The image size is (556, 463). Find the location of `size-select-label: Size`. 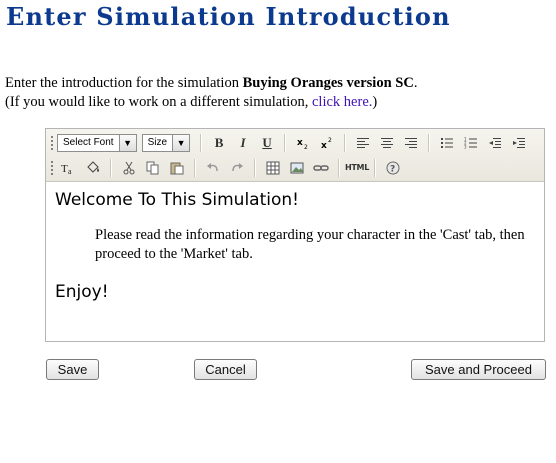

size-select-label: Size is located at coordinates (157, 142).